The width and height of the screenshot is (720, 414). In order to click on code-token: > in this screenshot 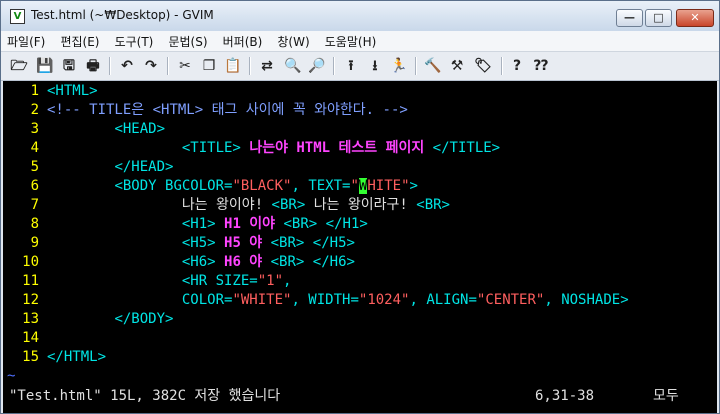, I will do `click(413, 186)`.